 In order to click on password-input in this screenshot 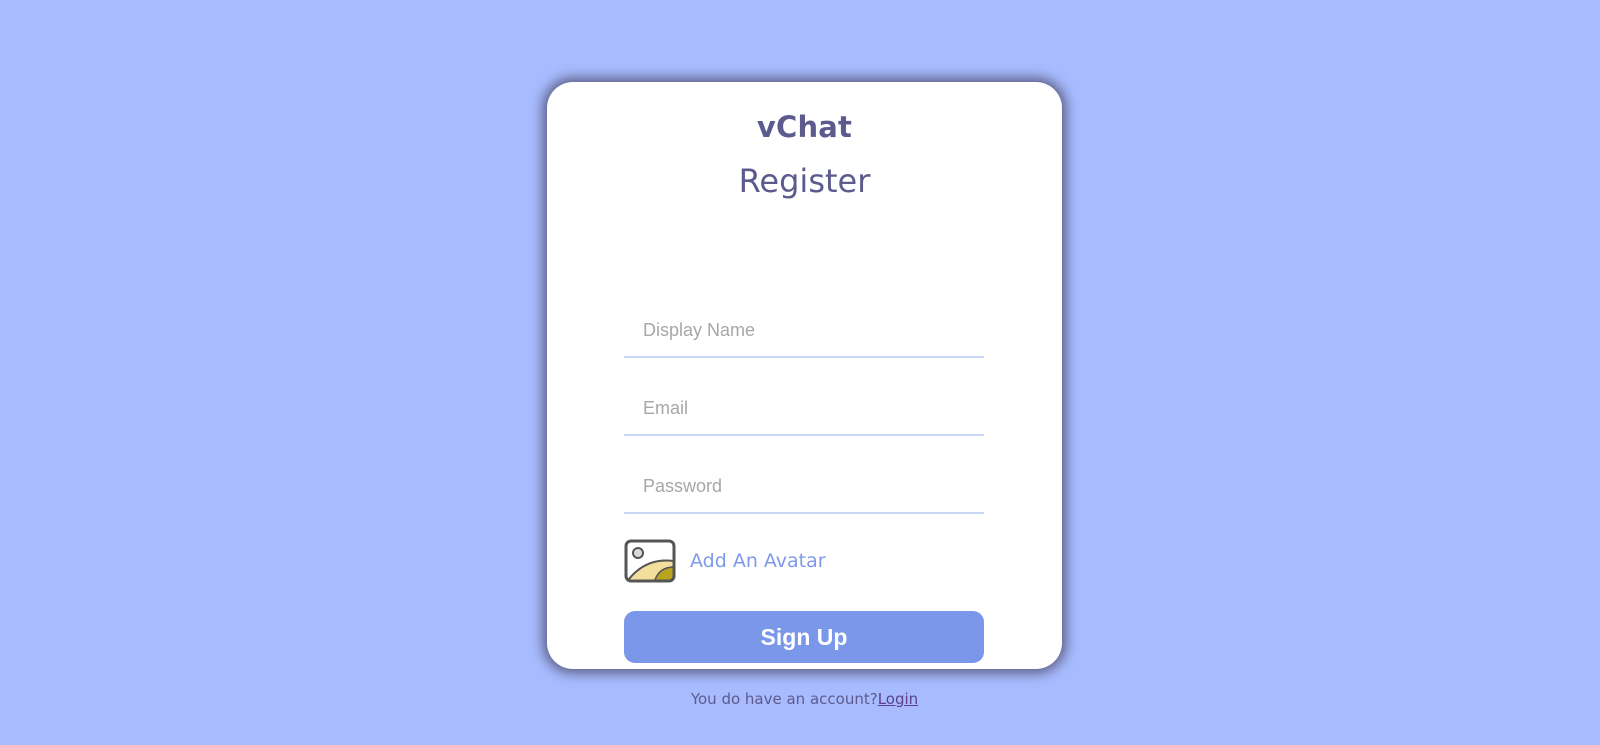, I will do `click(804, 487)`.